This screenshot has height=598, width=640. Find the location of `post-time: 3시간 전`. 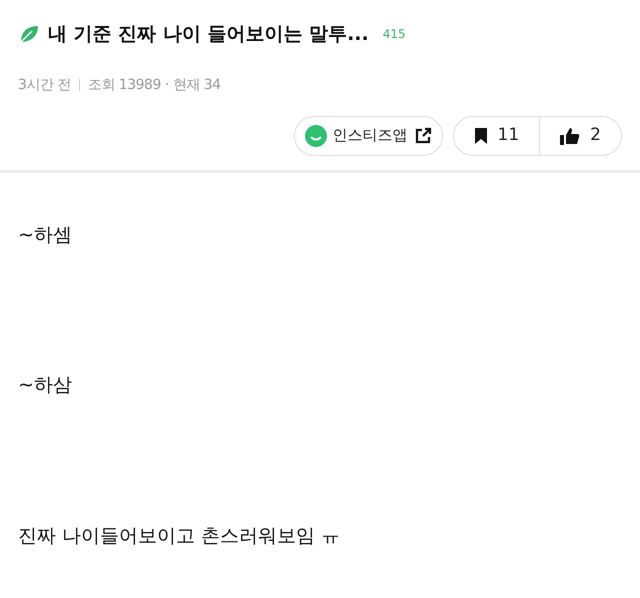

post-time: 3시간 전 is located at coordinates (44, 85).